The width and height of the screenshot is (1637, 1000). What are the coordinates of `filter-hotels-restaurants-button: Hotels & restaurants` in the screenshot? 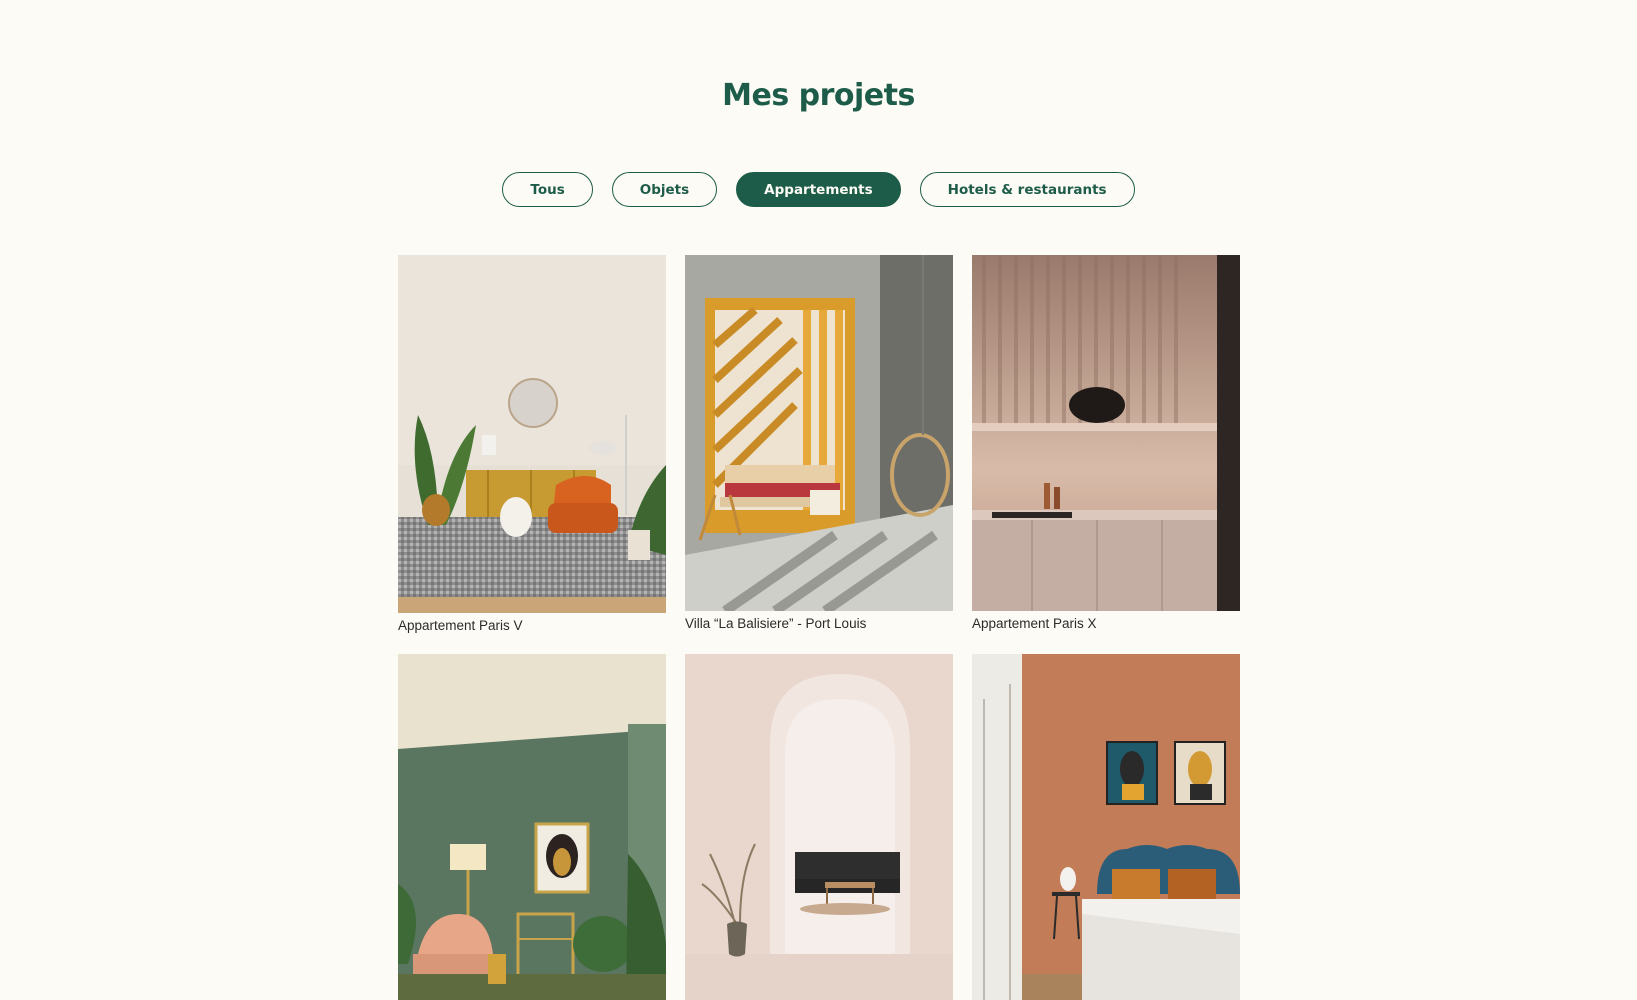 It's located at (1027, 189).